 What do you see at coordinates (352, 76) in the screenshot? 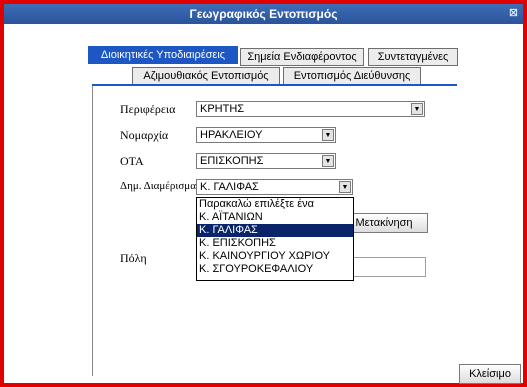
I see `tab-address-location: Εντοπισμός Διεύθυνσης` at bounding box center [352, 76].